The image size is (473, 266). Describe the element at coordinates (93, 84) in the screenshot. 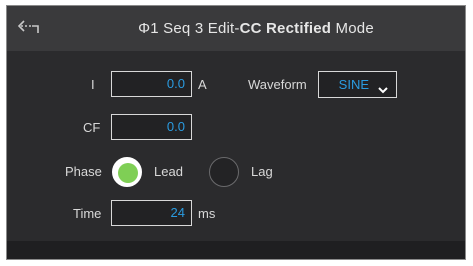

I see `current-label: I` at that location.